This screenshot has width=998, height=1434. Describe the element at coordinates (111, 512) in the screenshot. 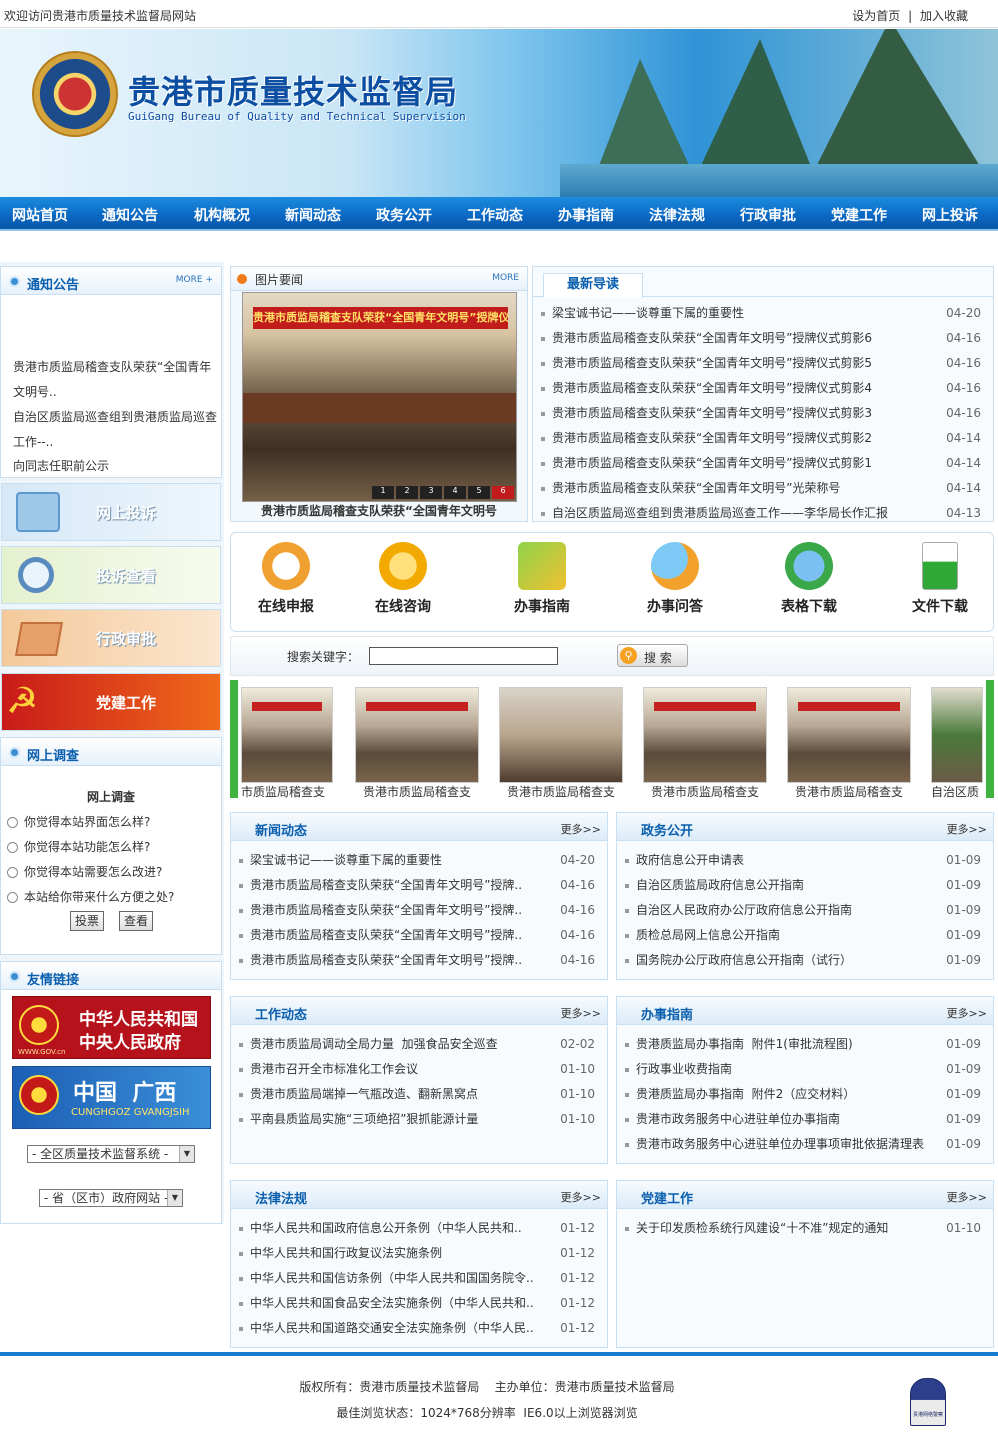

I see `online-complaint-button: 网上投诉` at that location.